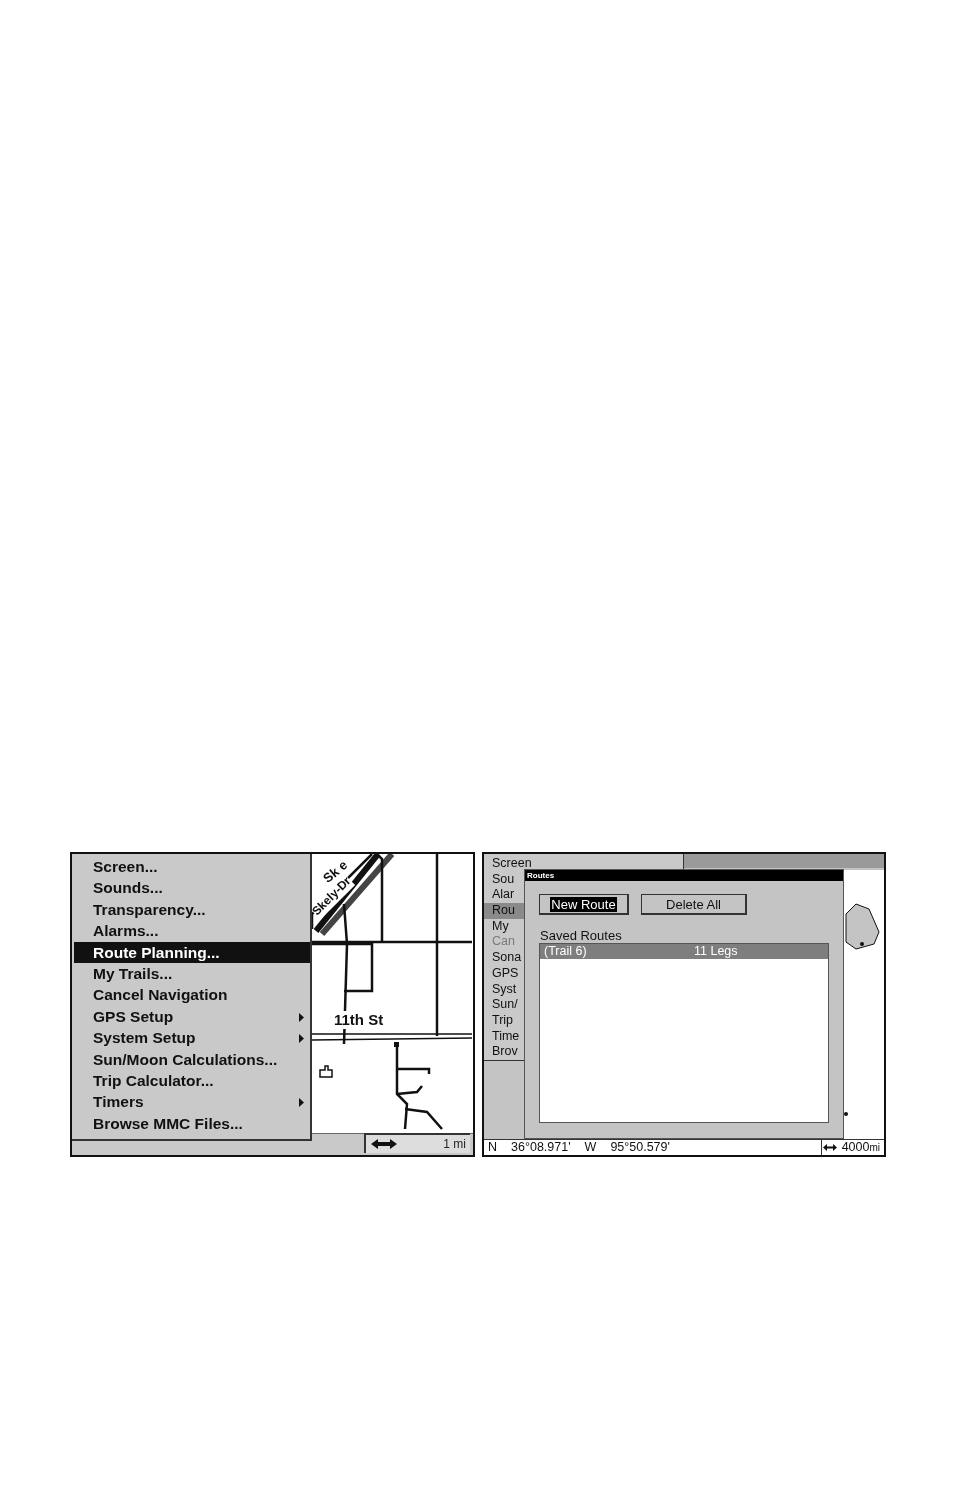 The height and width of the screenshot is (1486, 954). What do you see at coordinates (326, 1071) in the screenshot?
I see `building-icon` at bounding box center [326, 1071].